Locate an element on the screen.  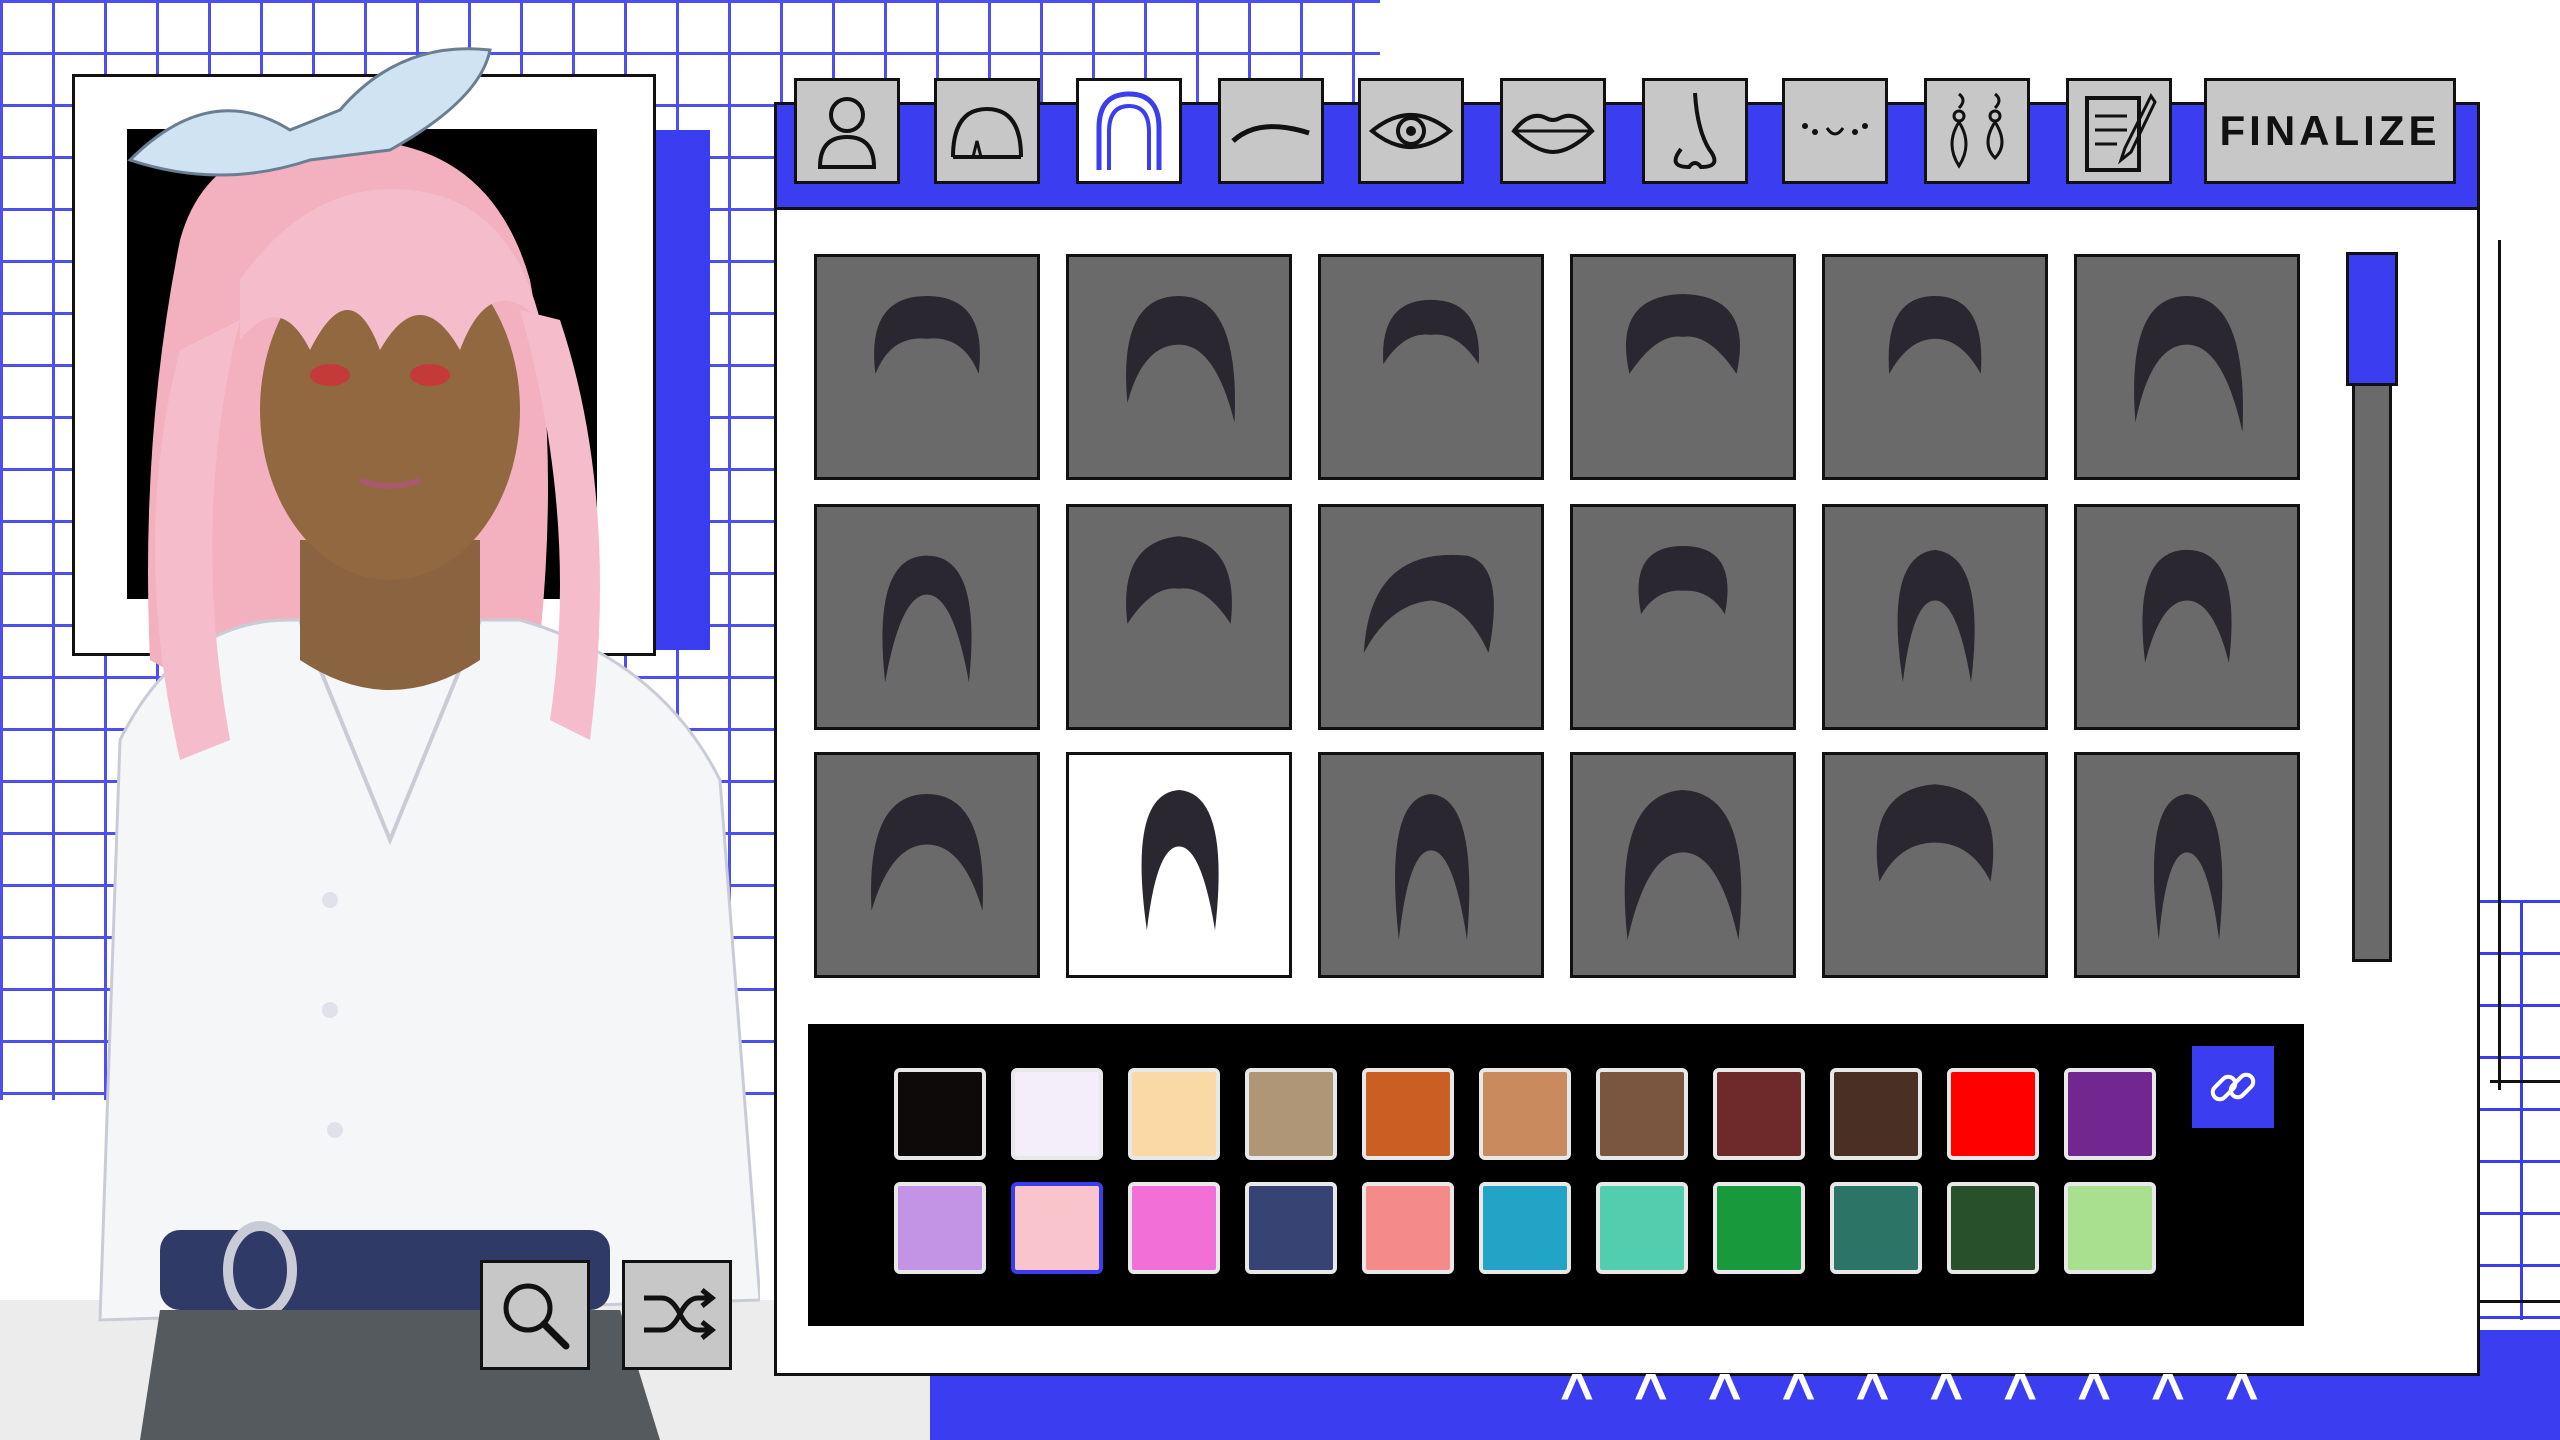
decorative-chevrons: ^ ^ ^ ^ ^ ^ ^ ^ ^ ^ is located at coordinates (2040, 1394).